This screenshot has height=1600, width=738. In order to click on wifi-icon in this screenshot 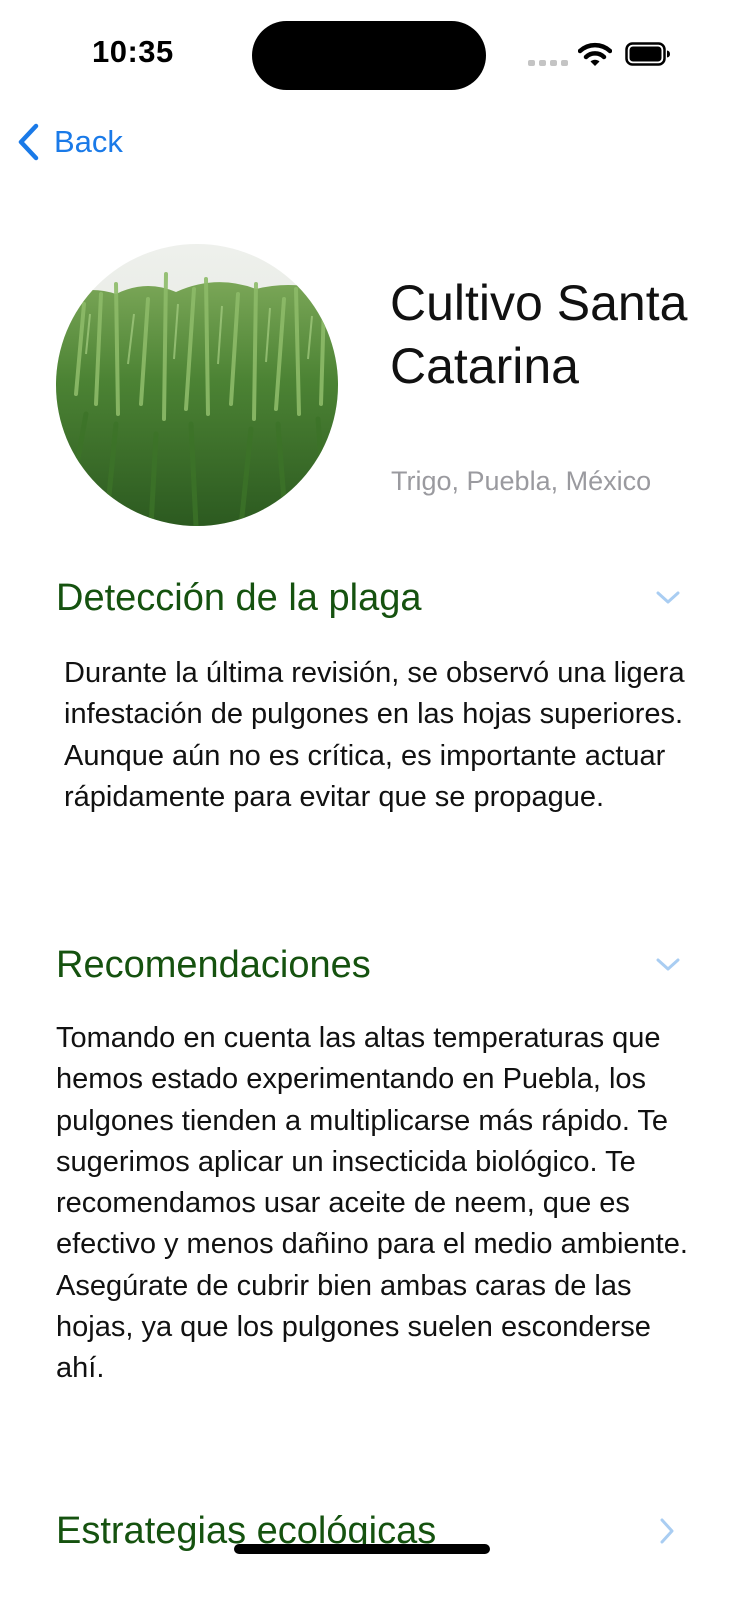, I will do `click(595, 54)`.